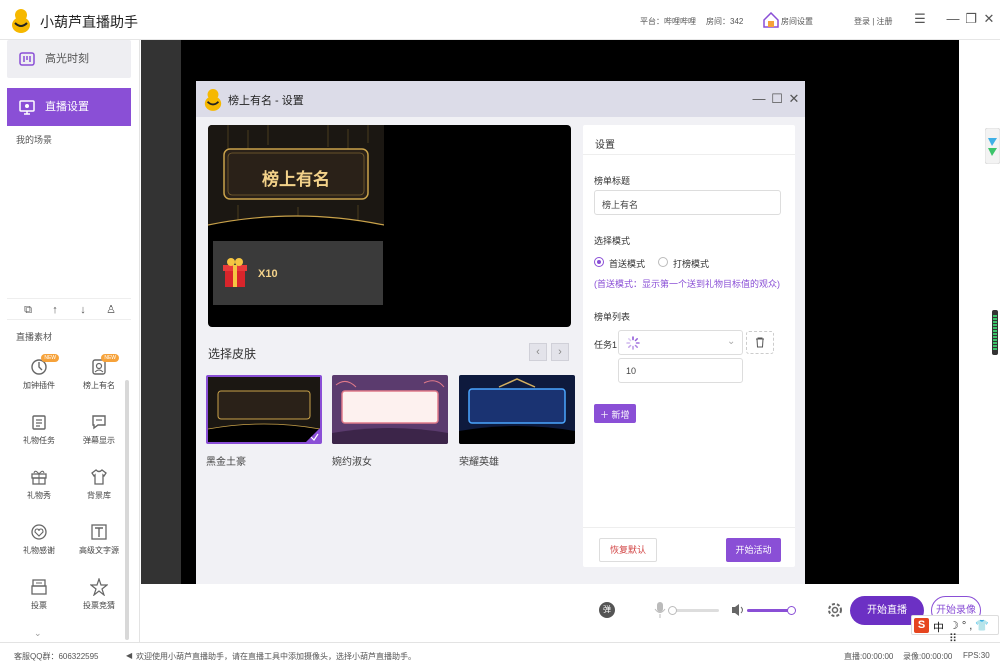  What do you see at coordinates (276, 656) in the screenshot?
I see `status-notice: 欢迎使用小葫芦直播助手，请在直播工具中添加摄像头，选择小葫芦直播助手。` at bounding box center [276, 656].